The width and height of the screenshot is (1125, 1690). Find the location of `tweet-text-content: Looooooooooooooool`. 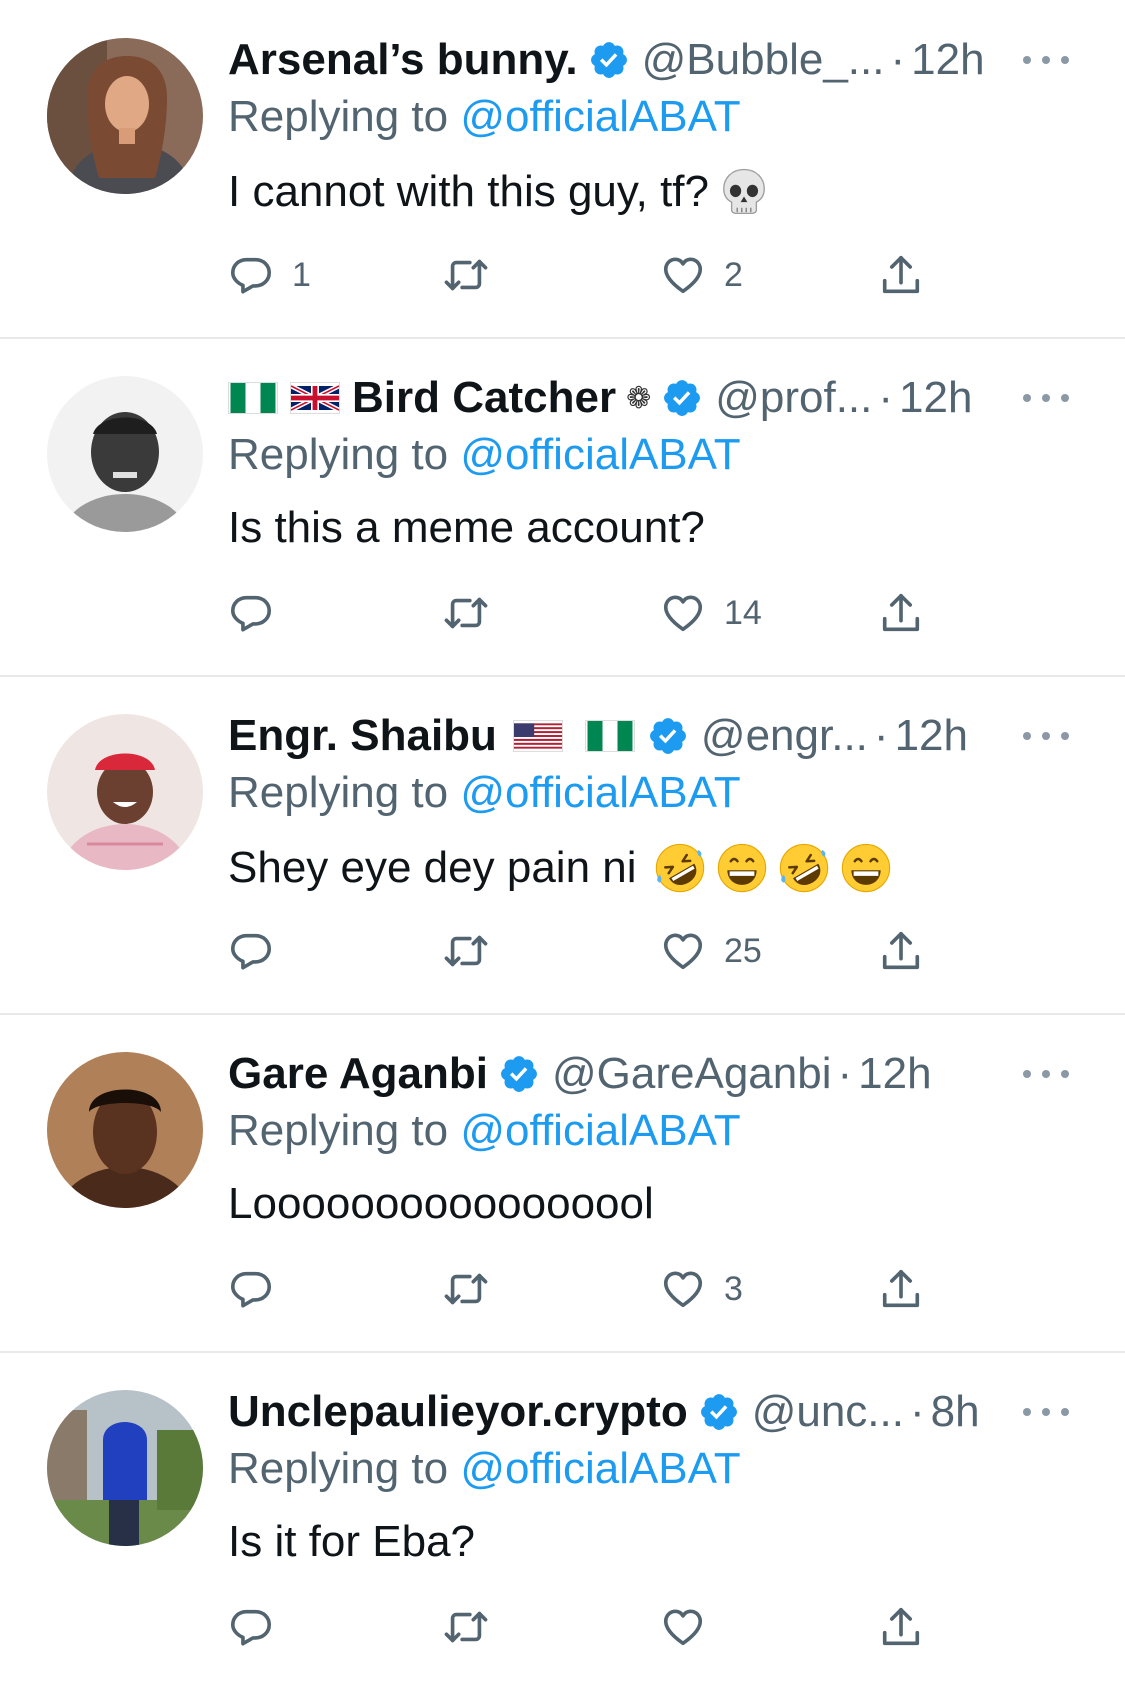

tweet-text-content: Looooooooooooooool is located at coordinates (441, 1203).